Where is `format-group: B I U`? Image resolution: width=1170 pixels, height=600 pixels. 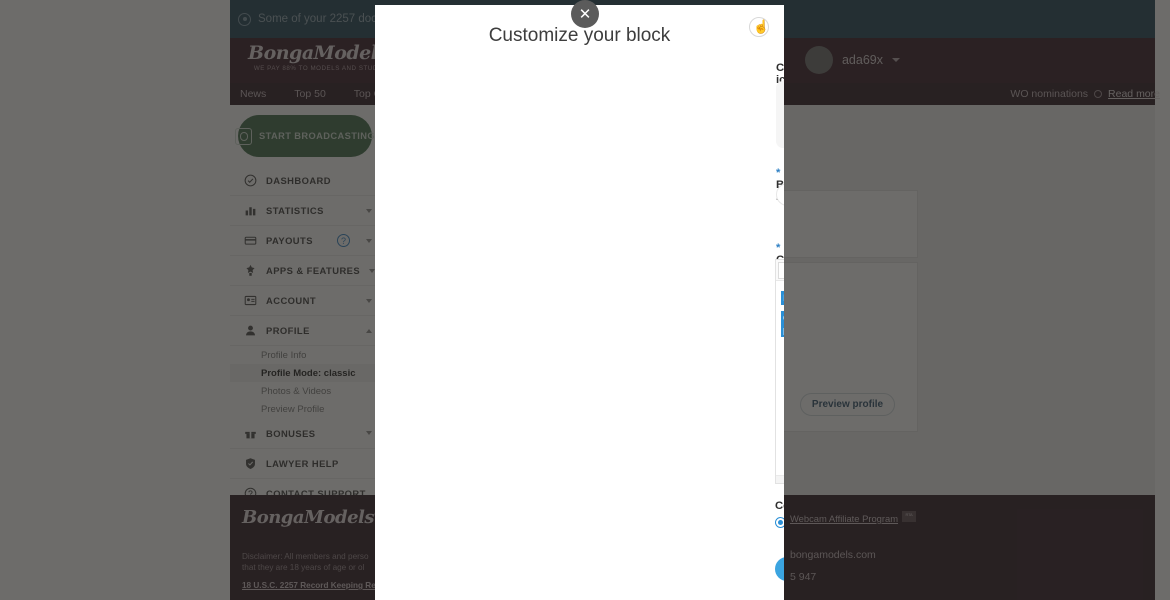
format-group: B I U is located at coordinates (781, 270).